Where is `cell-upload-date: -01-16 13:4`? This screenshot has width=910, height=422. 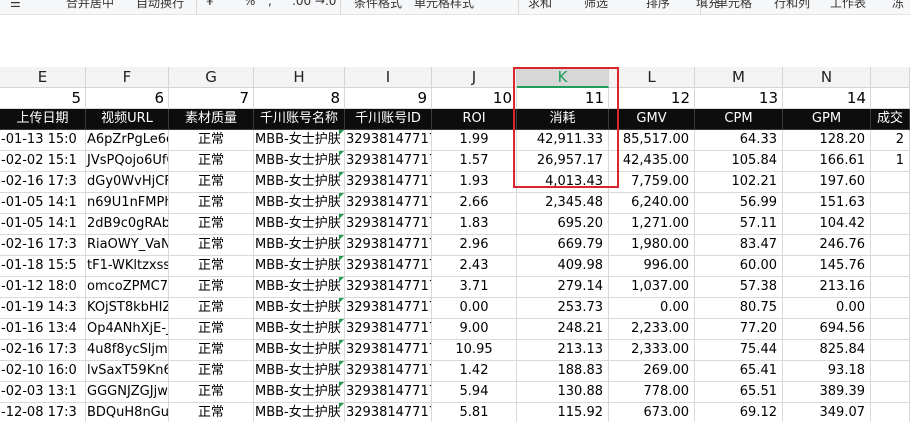
cell-upload-date: -01-16 13:4 is located at coordinates (43, 329).